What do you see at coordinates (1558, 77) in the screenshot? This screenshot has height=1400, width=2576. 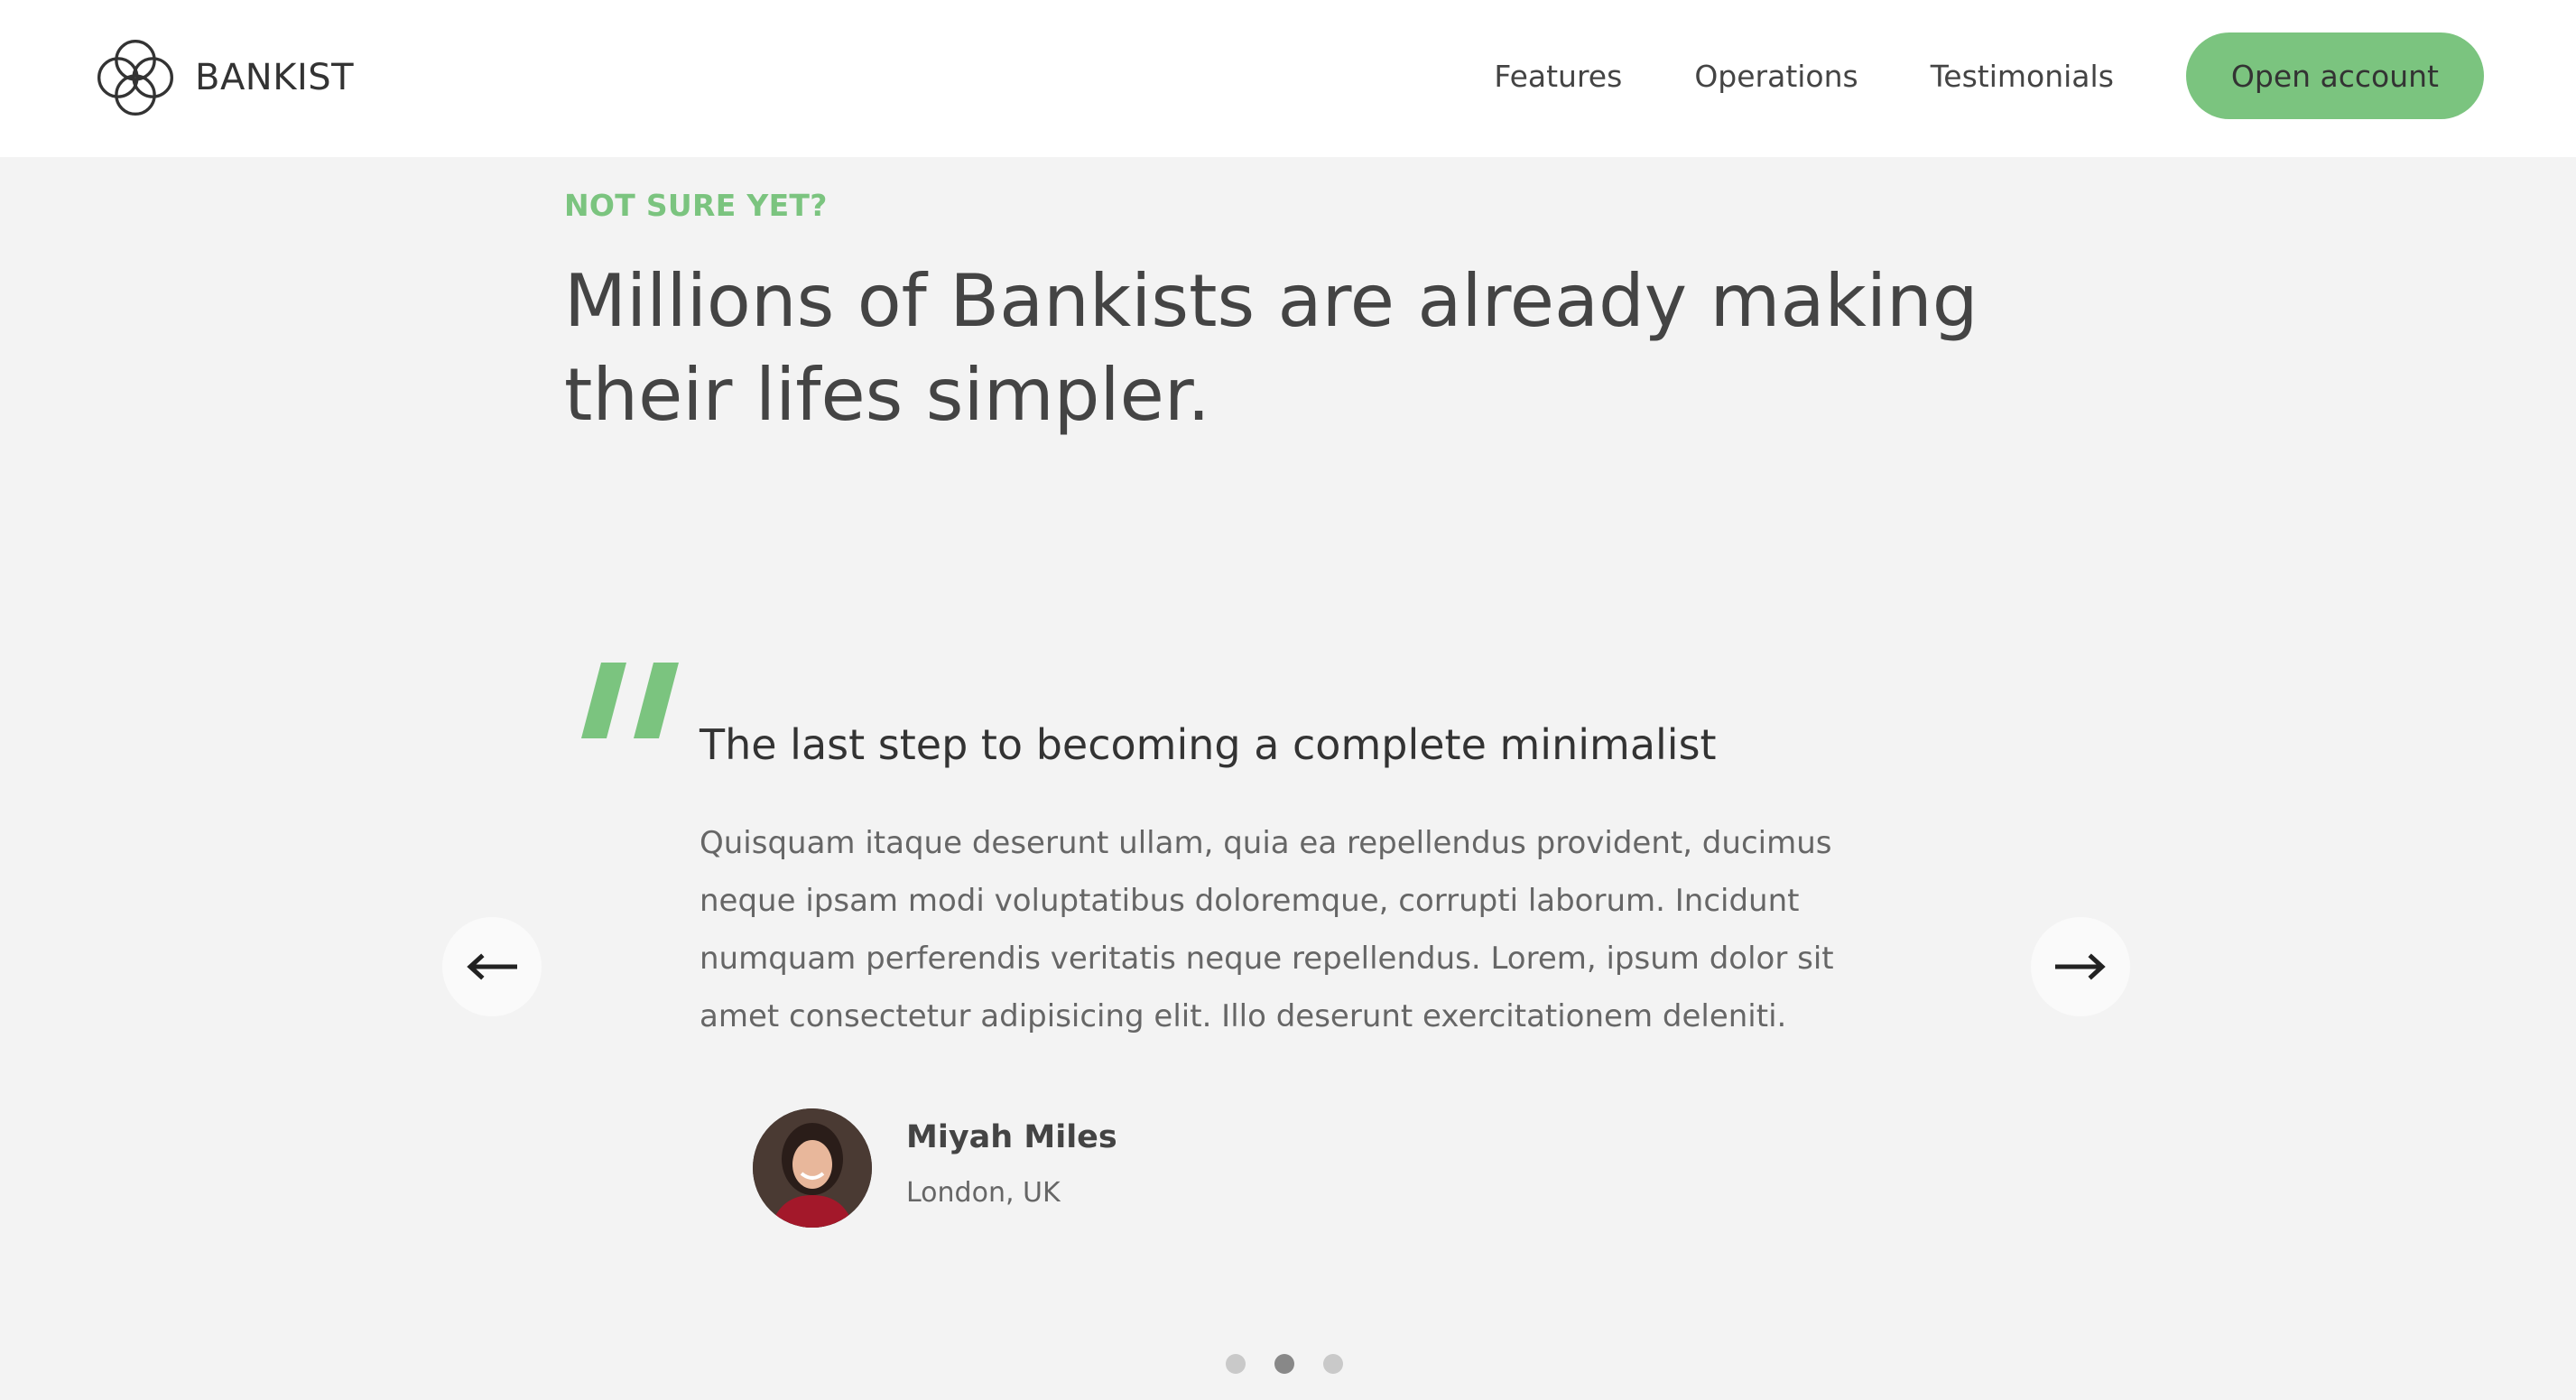 I see `nav-link-features: Features` at bounding box center [1558, 77].